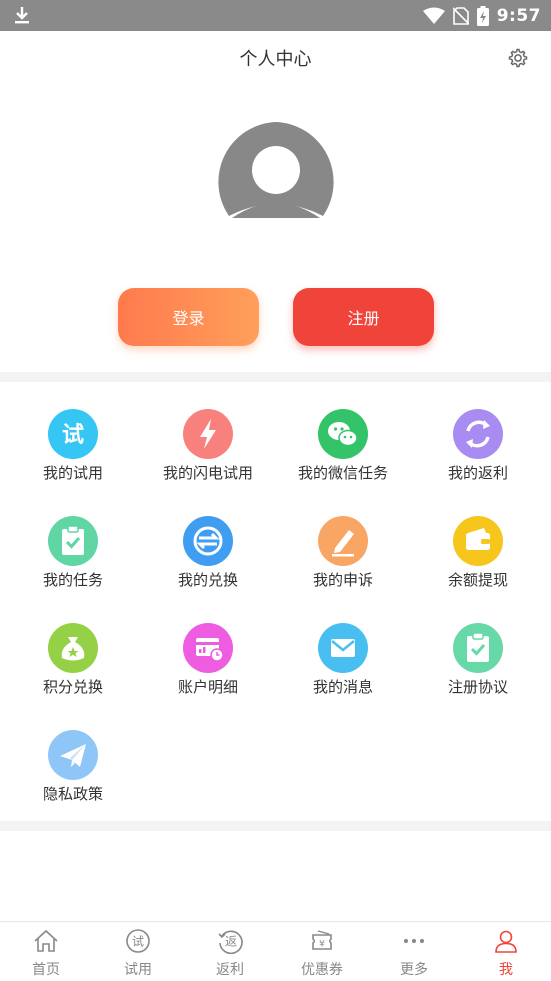 The width and height of the screenshot is (551, 981). What do you see at coordinates (414, 970) in the screenshot?
I see `nav-item-label: 更多` at bounding box center [414, 970].